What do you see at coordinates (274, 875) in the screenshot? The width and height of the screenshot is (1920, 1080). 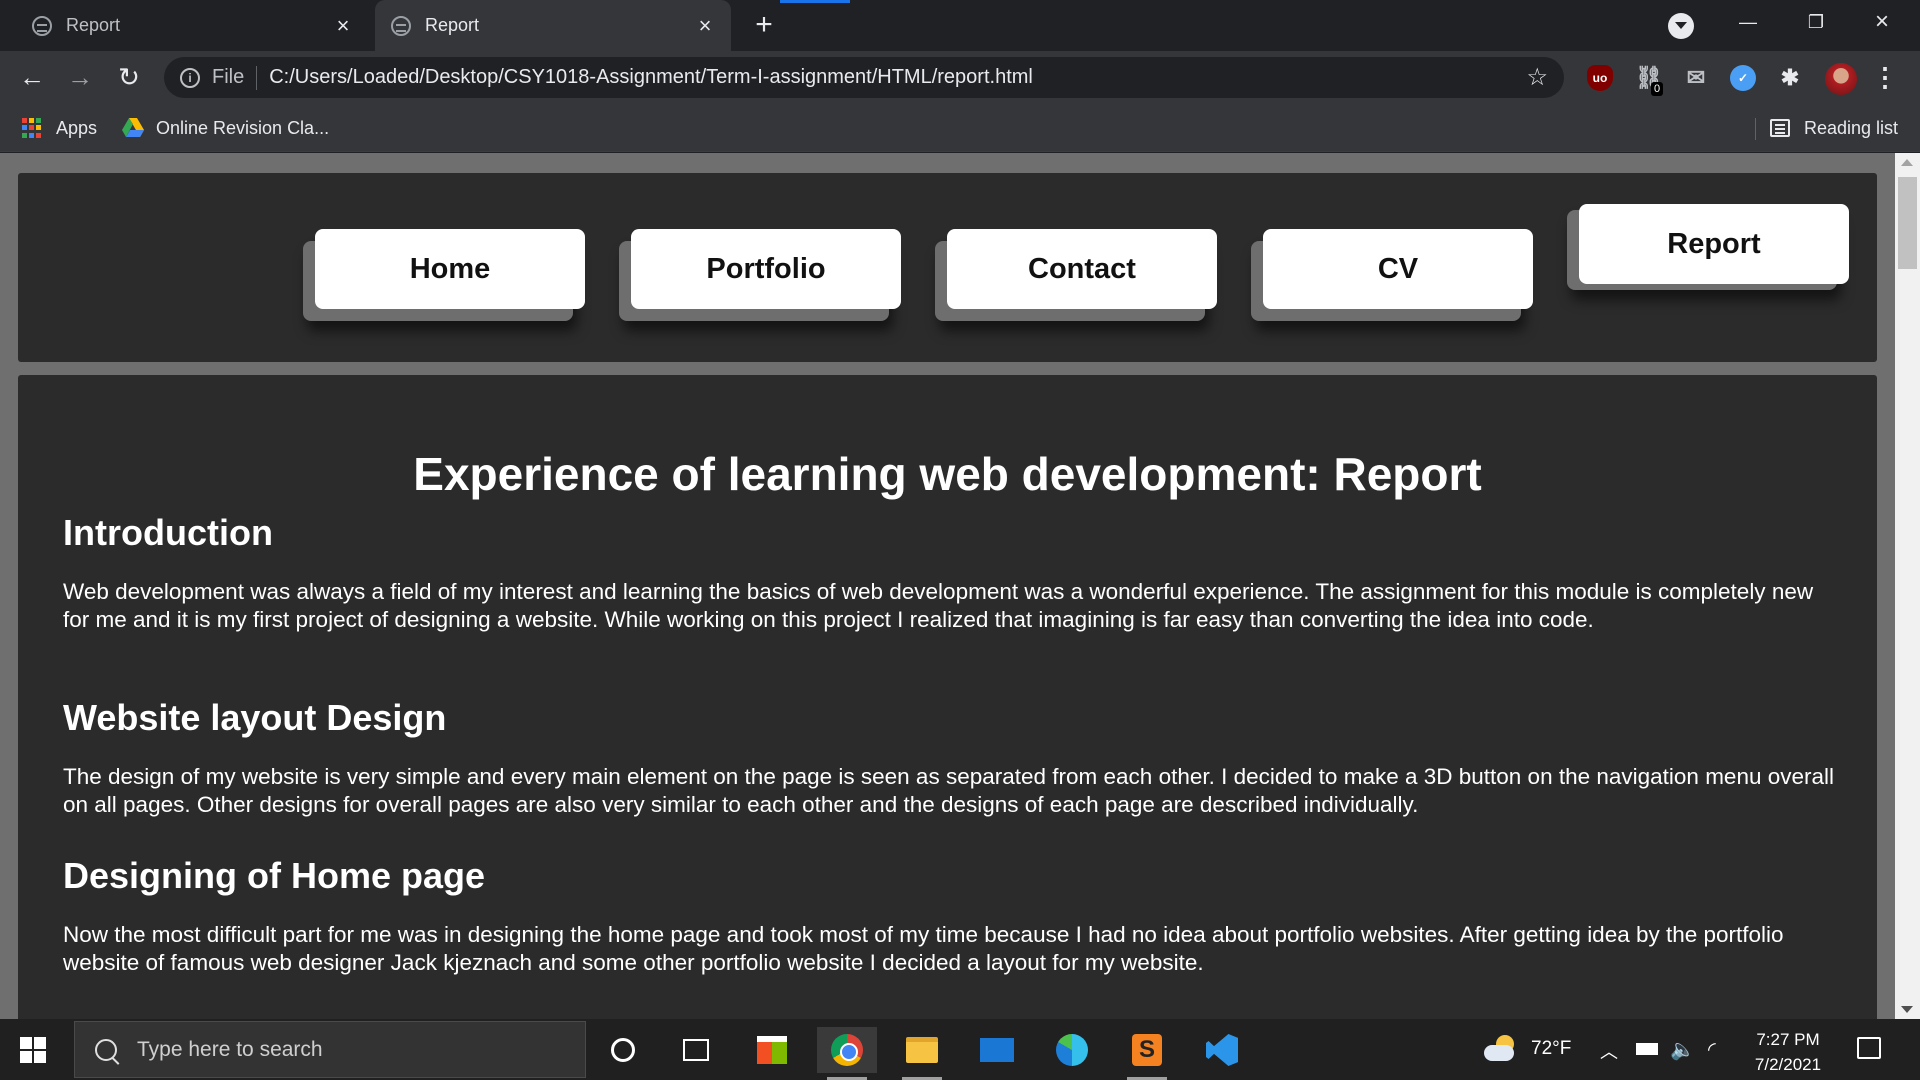 I see `section-heading: Designing of Home page` at bounding box center [274, 875].